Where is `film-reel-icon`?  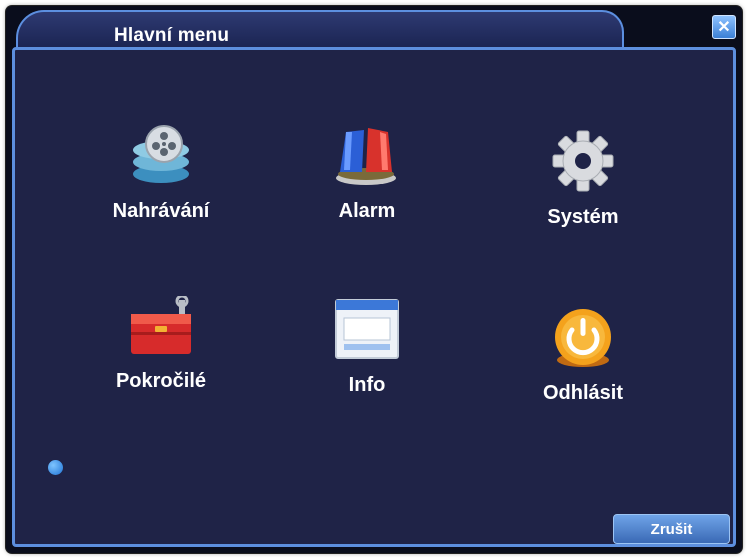
film-reel-icon is located at coordinates (161, 154).